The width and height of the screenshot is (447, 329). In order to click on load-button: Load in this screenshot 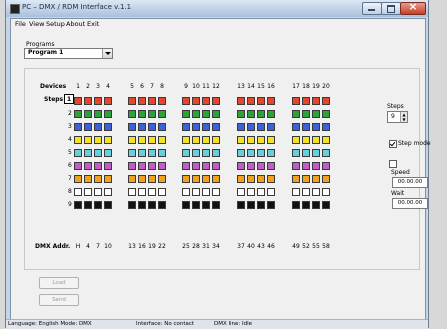, I will do `click(59, 283)`.